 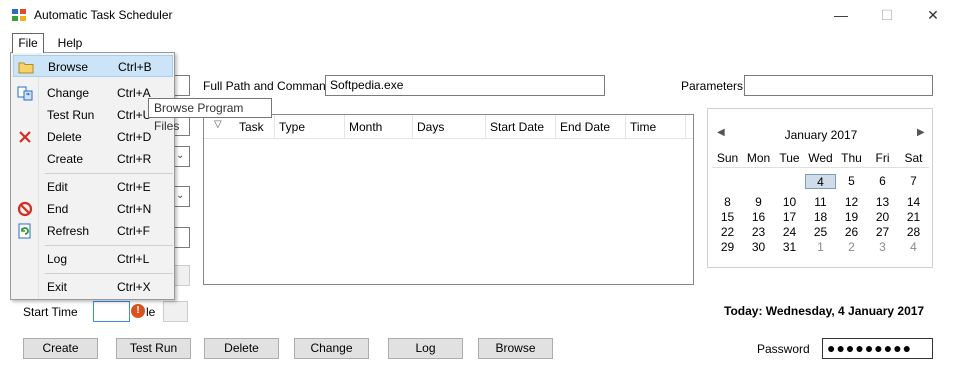 I want to click on calendar-day: 8, so click(x=727, y=202).